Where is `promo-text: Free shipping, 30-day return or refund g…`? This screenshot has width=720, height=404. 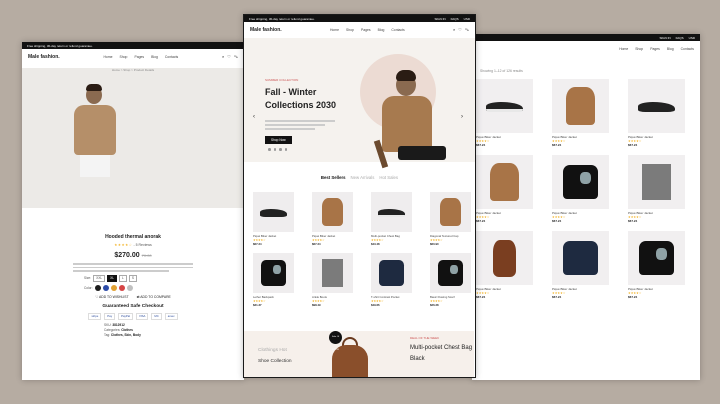
promo-text: Free shipping, 30-day return or refund g… is located at coordinates (282, 18).